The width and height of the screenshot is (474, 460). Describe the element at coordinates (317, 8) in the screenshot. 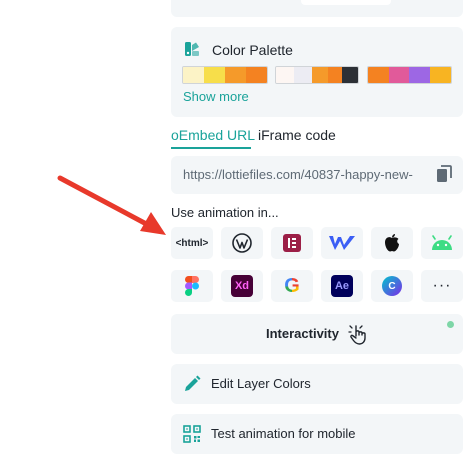

I see `top-partial-card` at that location.